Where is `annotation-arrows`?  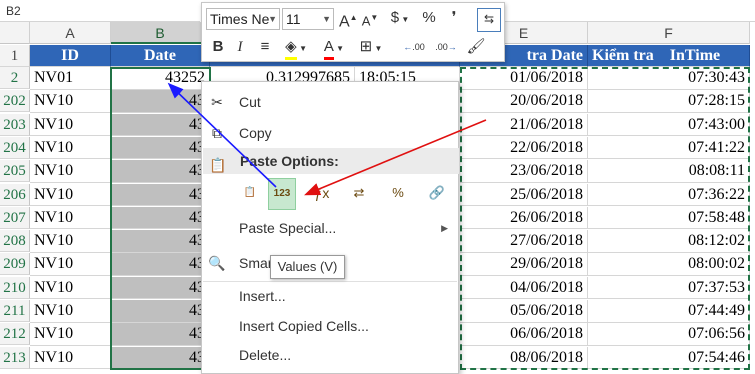
annotation-arrows is located at coordinates (327, 139).